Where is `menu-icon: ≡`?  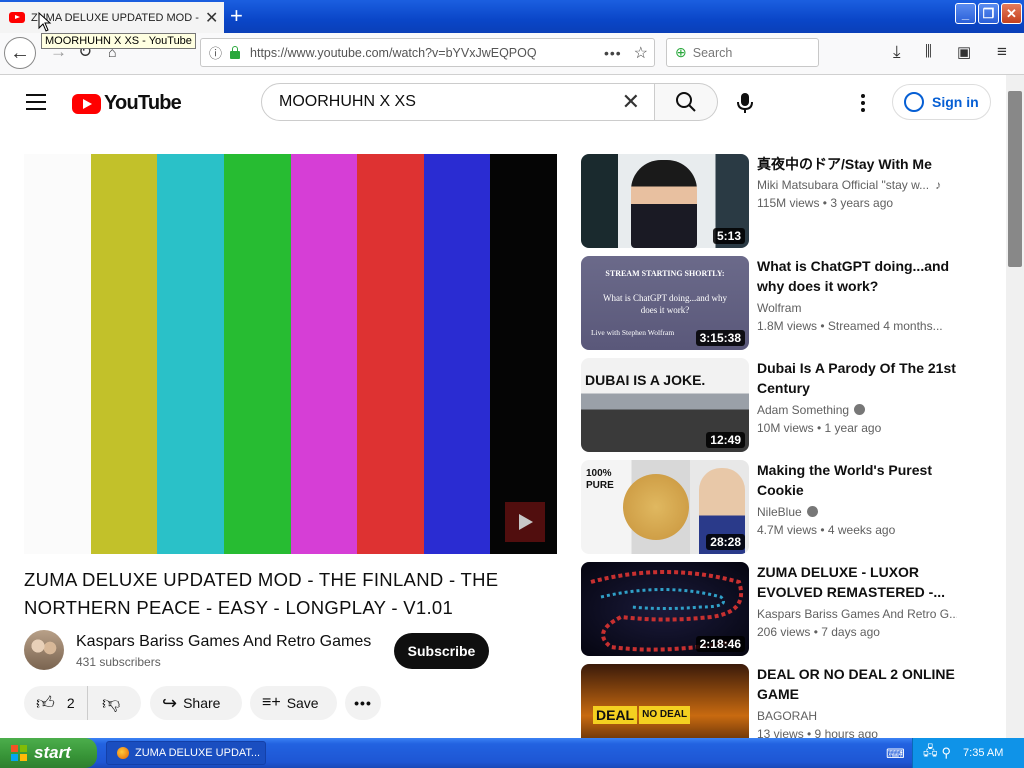 menu-icon: ≡ is located at coordinates (1002, 52).